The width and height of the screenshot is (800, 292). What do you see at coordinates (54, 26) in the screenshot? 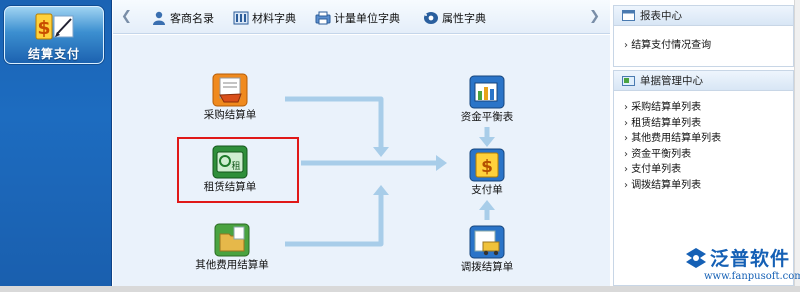
I see `settlement-payment-icon: $` at bounding box center [54, 26].